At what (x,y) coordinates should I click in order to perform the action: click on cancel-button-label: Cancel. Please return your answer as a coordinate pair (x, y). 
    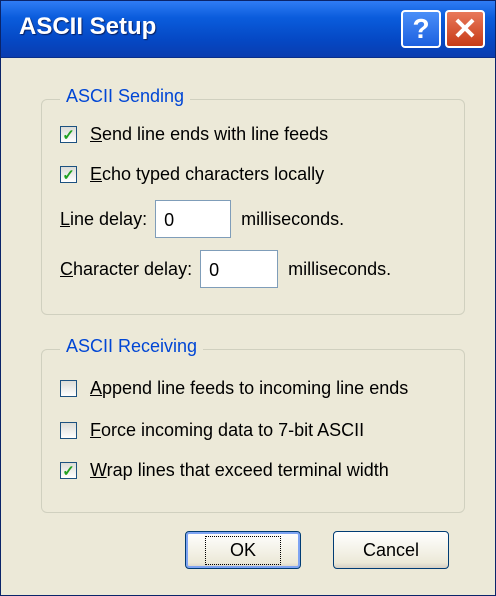
    Looking at the image, I should click on (391, 549).